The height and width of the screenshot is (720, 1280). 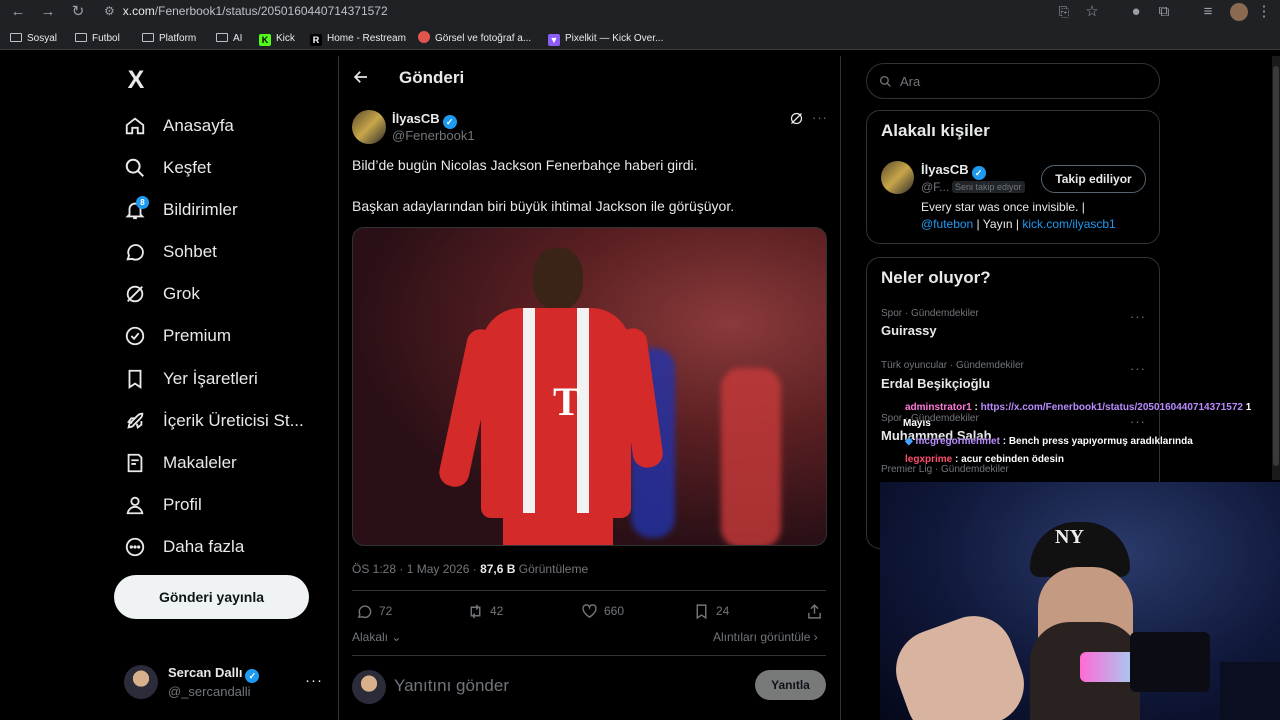 I want to click on bookmark-folder: Sosyal, so click(x=33, y=39).